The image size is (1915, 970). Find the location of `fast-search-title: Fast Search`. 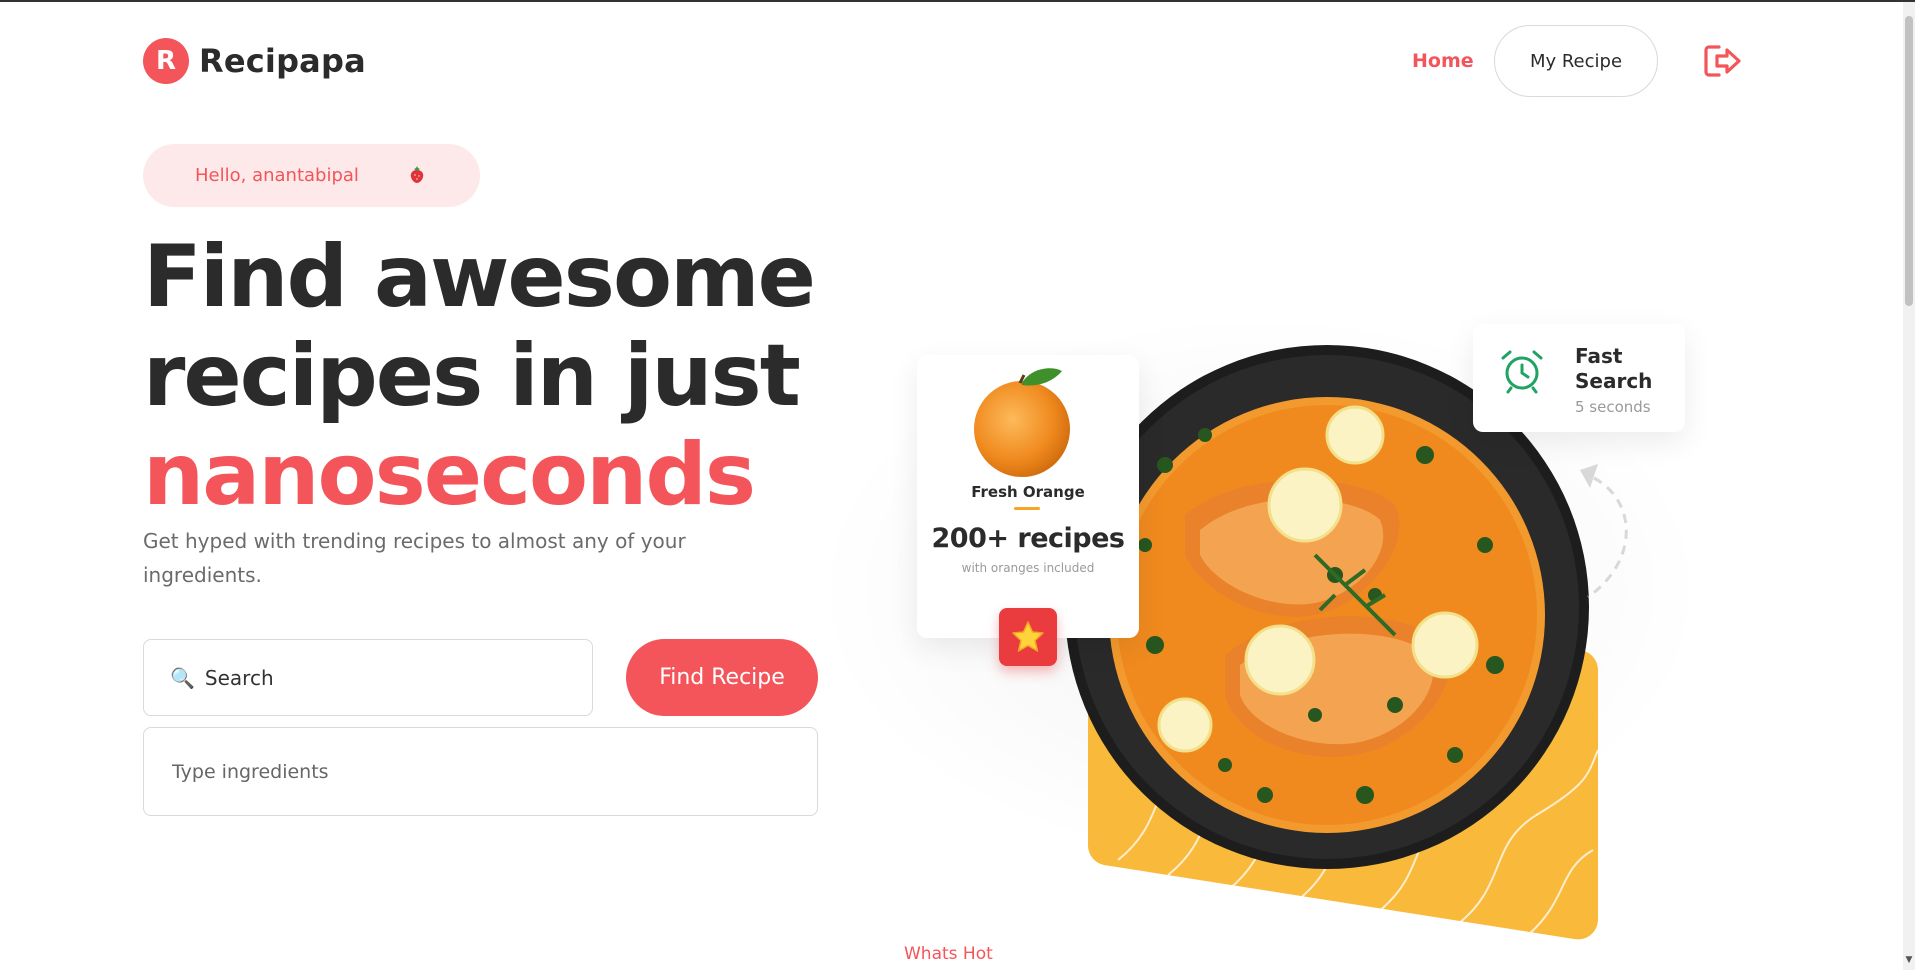

fast-search-title: Fast Search is located at coordinates (1614, 368).